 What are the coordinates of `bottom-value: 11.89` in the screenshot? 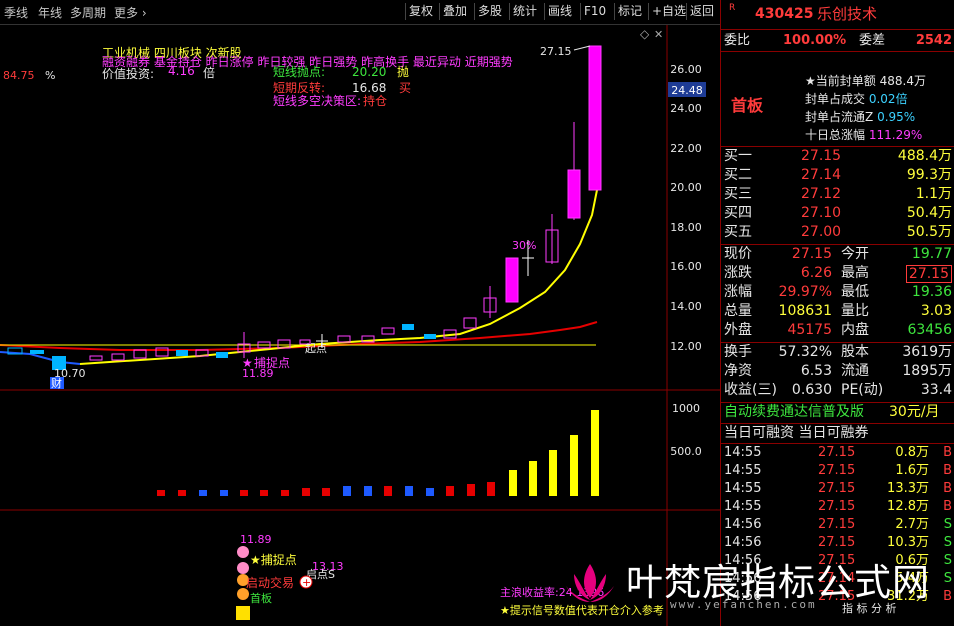 It's located at (256, 539).